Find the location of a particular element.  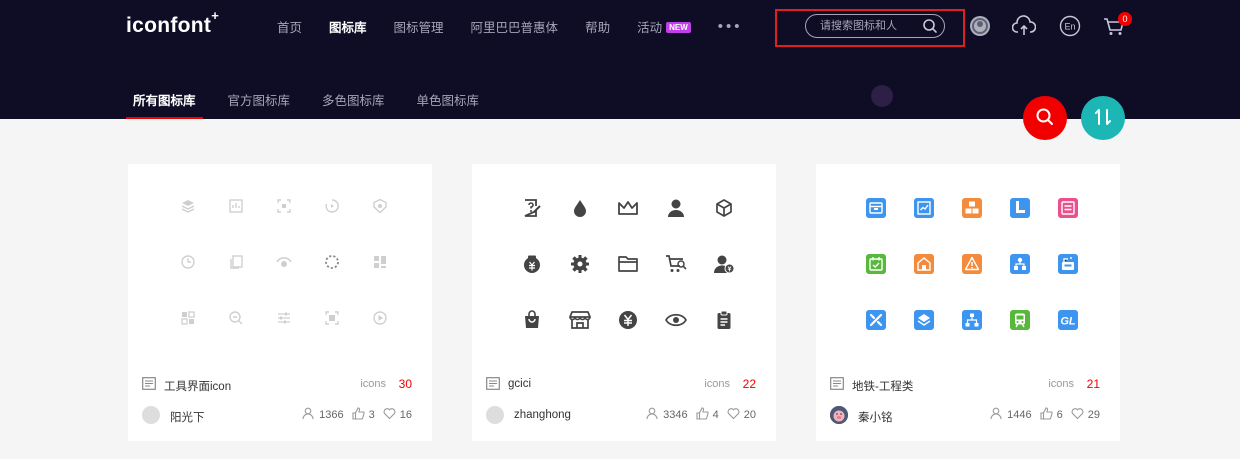

settings-gear-icon is located at coordinates (580, 282).